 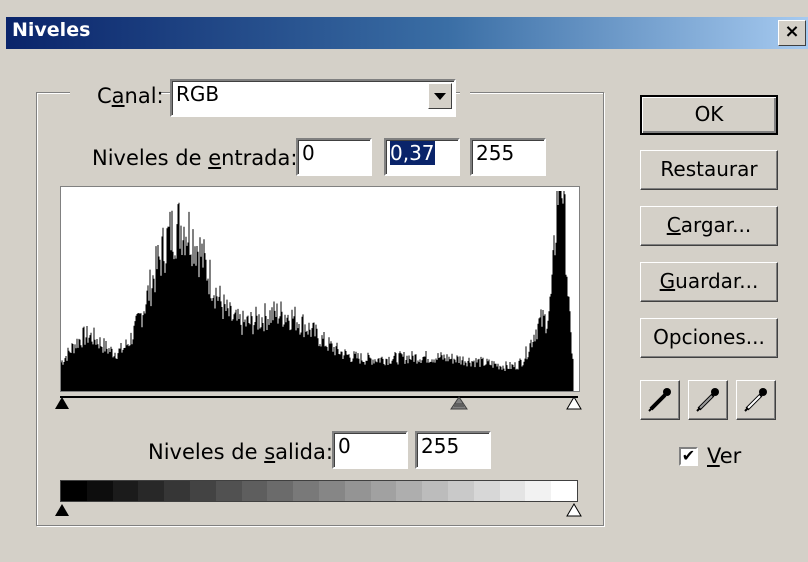 What do you see at coordinates (319, 397) in the screenshot?
I see `input-slider-track` at bounding box center [319, 397].